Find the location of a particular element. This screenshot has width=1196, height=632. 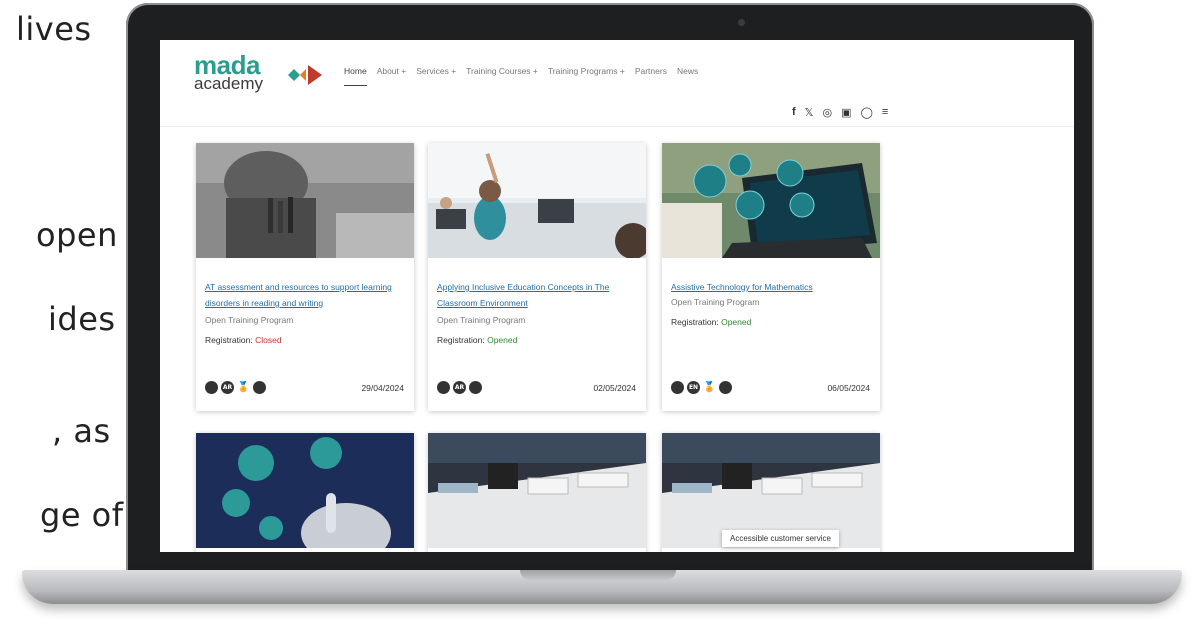

card-feature-icons: EN 🏅 is located at coordinates (701, 387).